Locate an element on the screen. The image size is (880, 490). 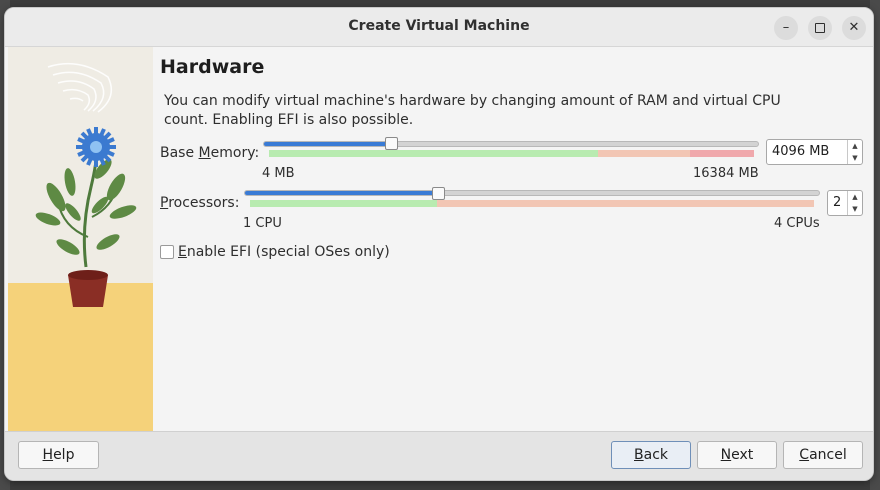
next-button: Next is located at coordinates (737, 455).